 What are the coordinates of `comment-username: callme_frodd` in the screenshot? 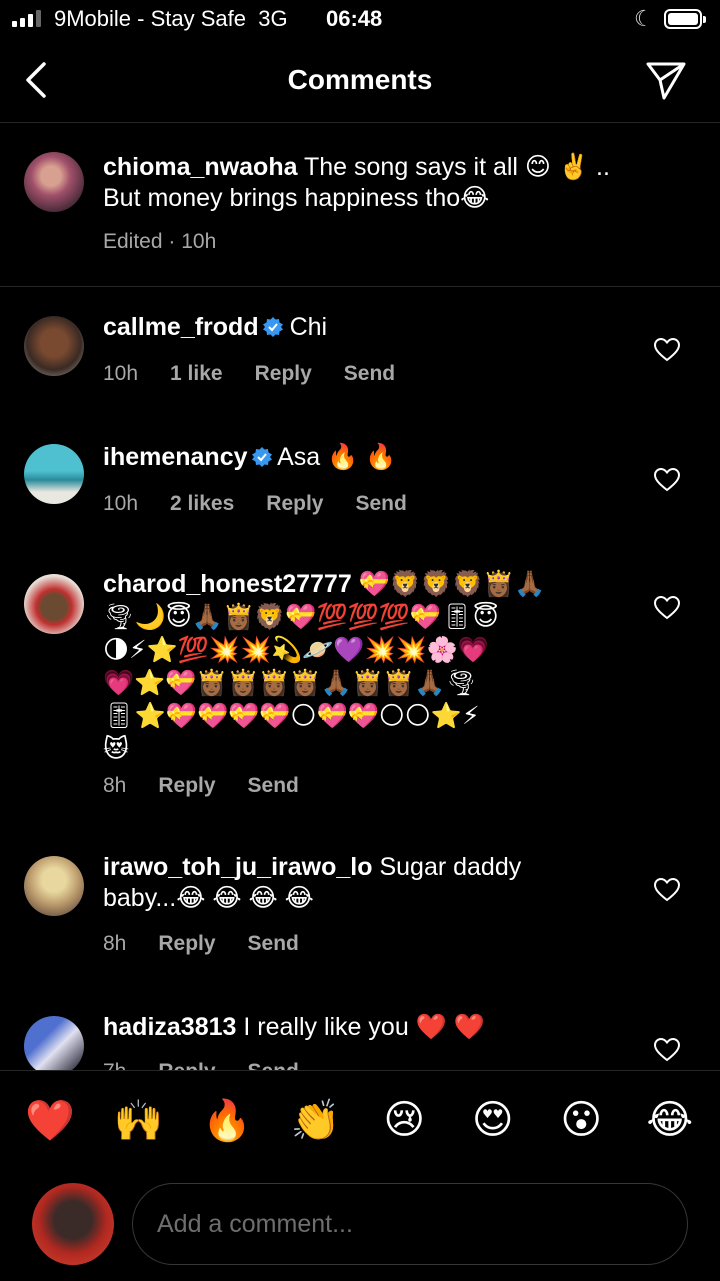 It's located at (181, 327).